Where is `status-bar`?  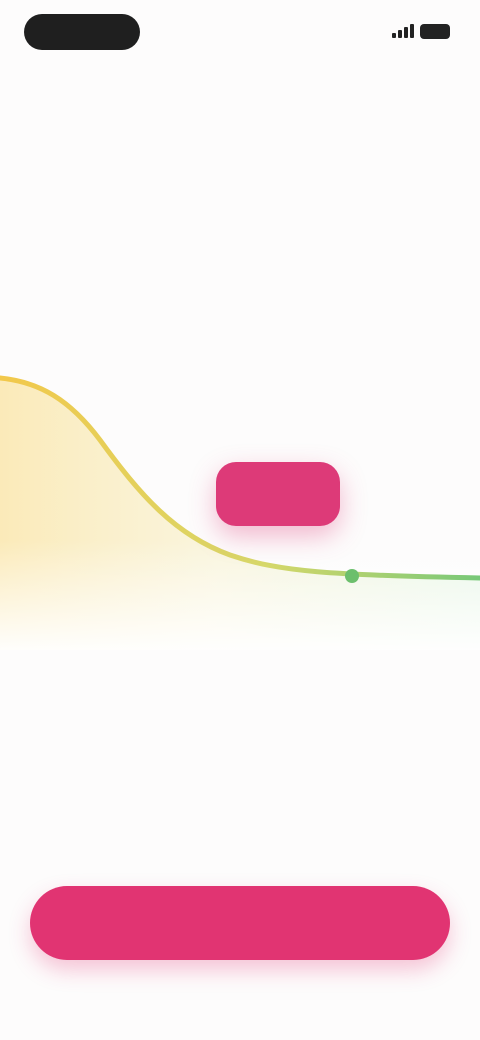 status-bar is located at coordinates (240, 32).